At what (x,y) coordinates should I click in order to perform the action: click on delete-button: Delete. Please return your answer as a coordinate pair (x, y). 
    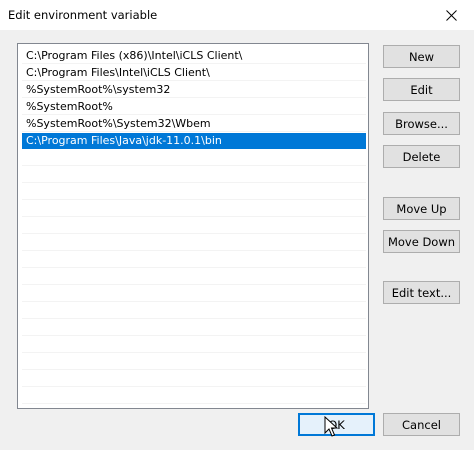
    Looking at the image, I should click on (421, 156).